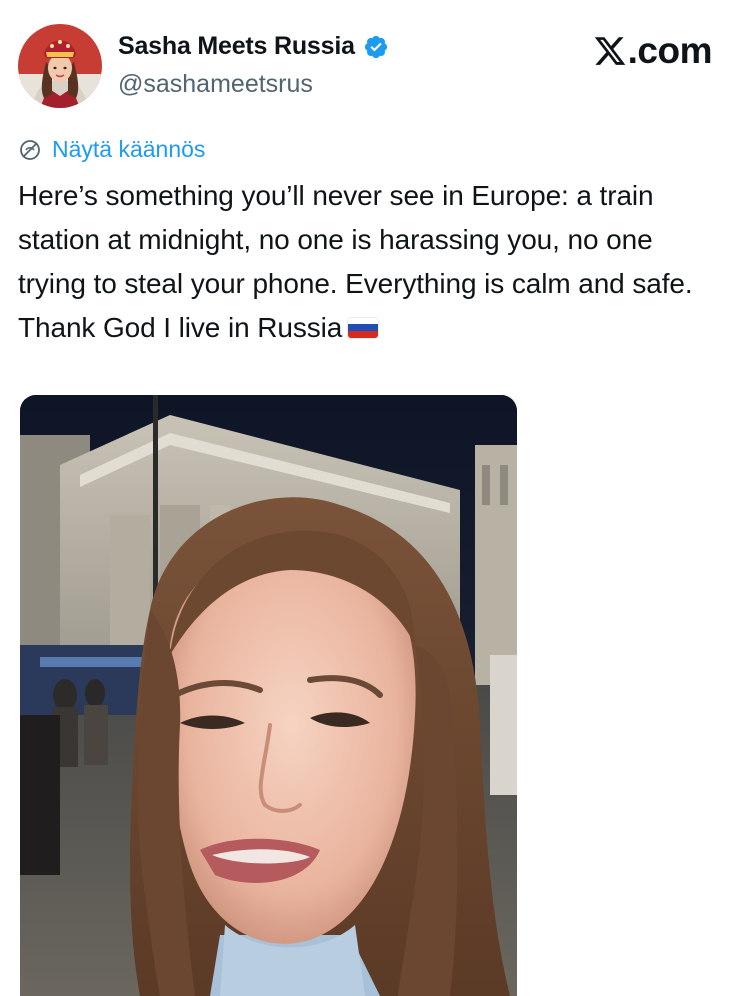 This screenshot has height=996, width=750. I want to click on translate-link: Näytä käännös, so click(111, 149).